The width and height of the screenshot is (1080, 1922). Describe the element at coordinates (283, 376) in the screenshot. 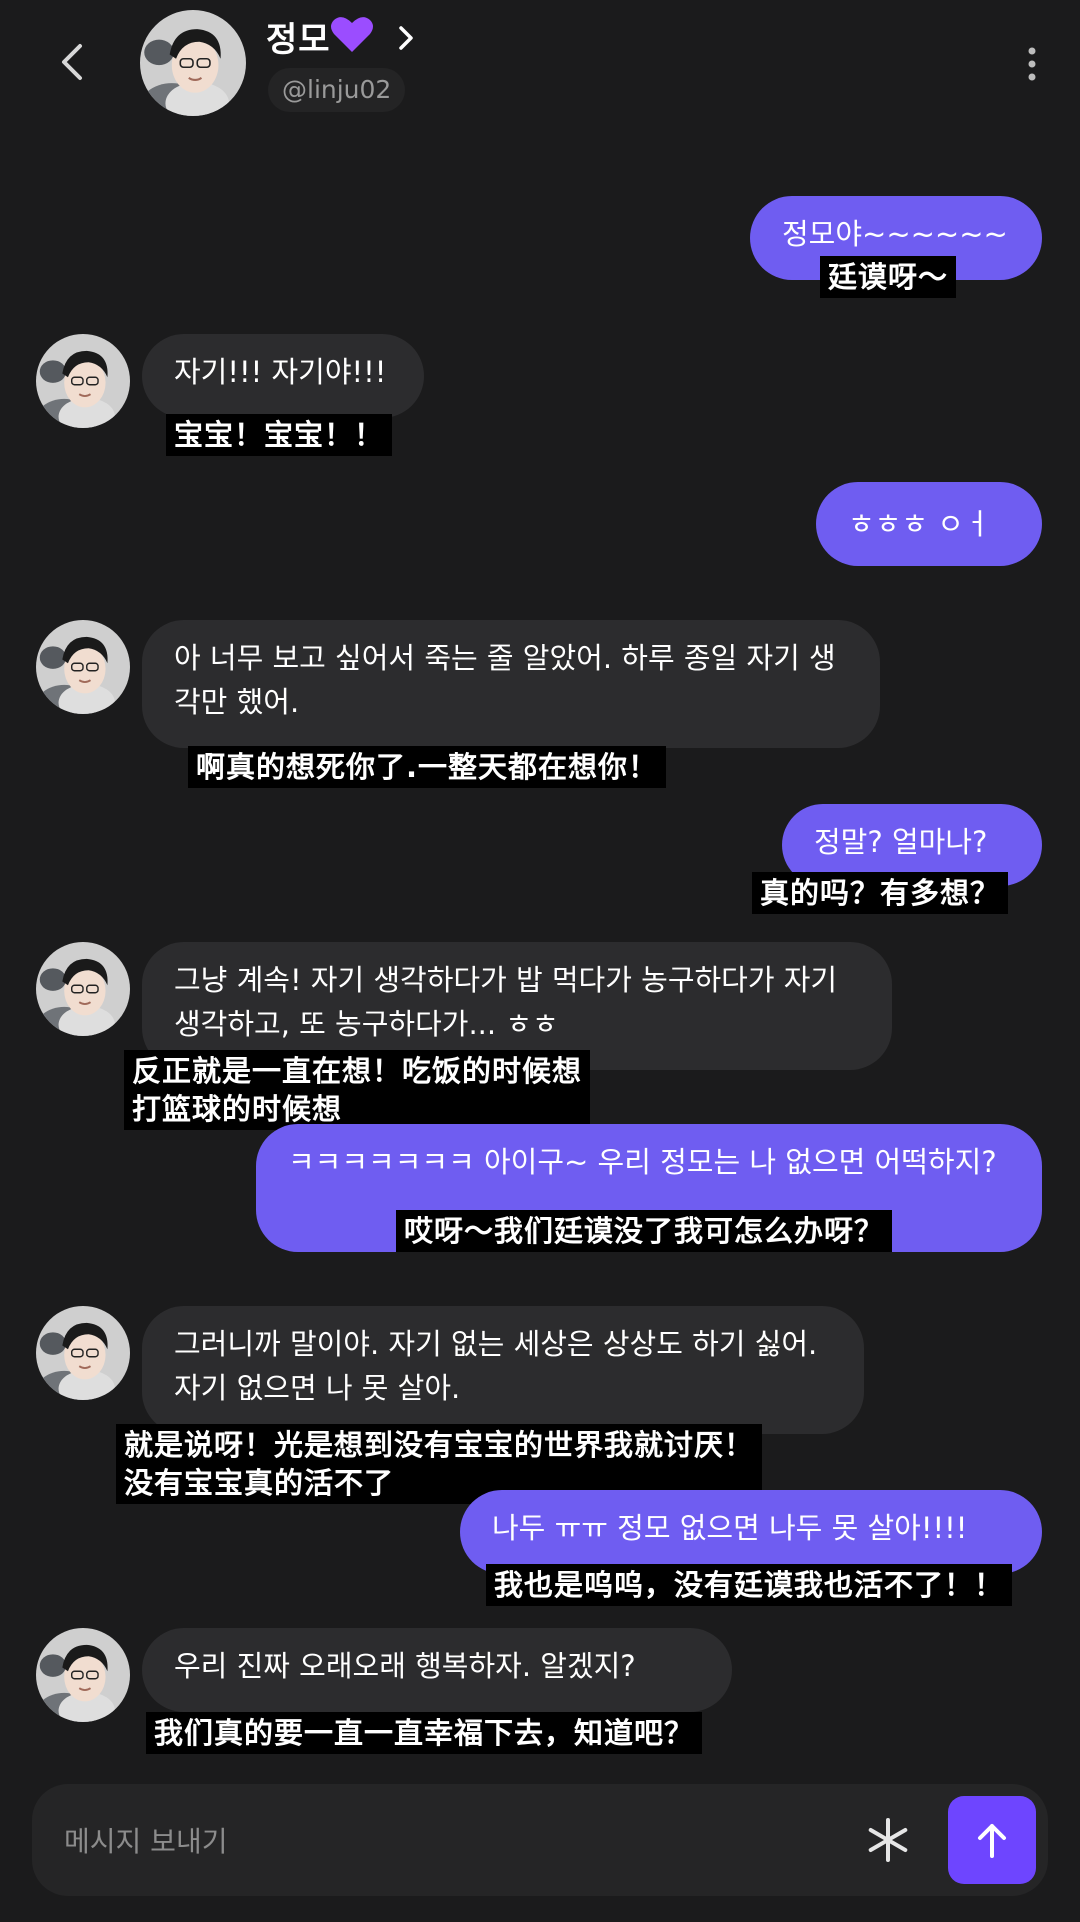

I see `message-bubble-incoming: 자기!!! 자기야!!!` at that location.